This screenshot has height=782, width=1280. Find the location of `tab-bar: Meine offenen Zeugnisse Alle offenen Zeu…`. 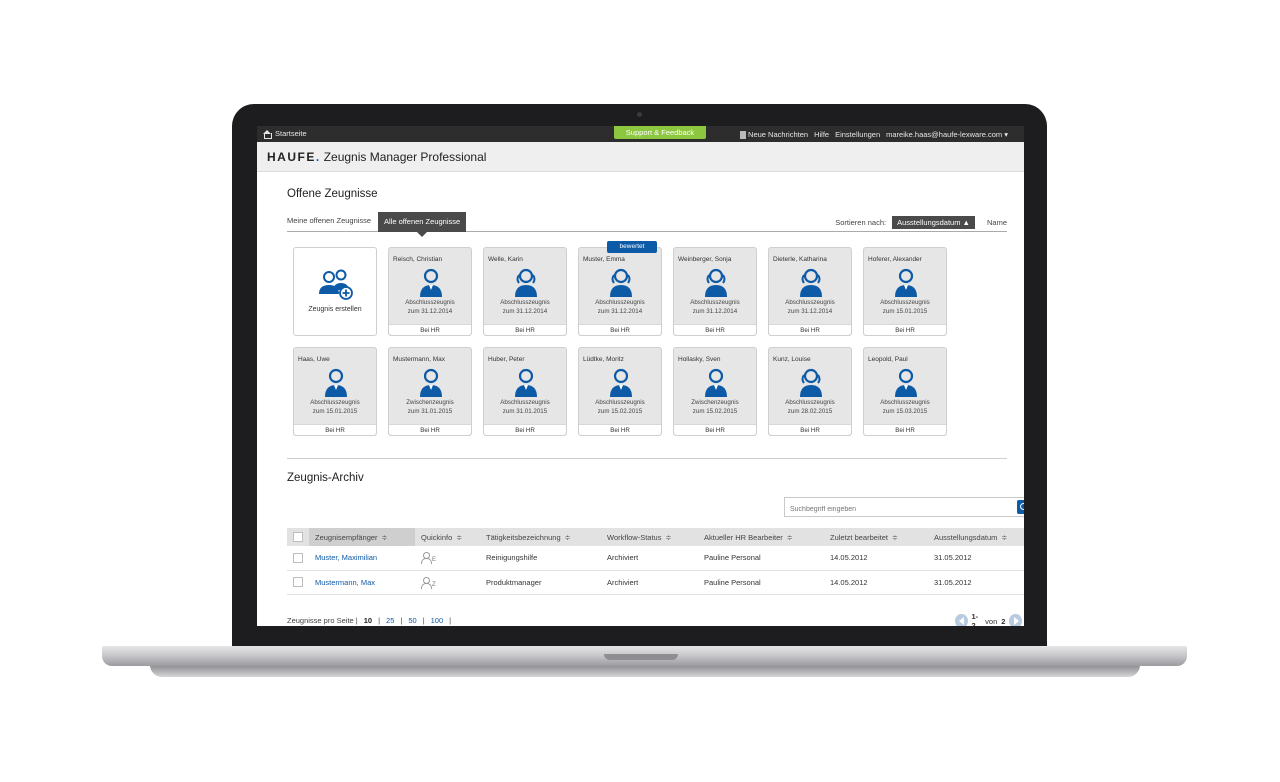

tab-bar: Meine offenen Zeugnisse Alle offenen Zeu… is located at coordinates (647, 224).